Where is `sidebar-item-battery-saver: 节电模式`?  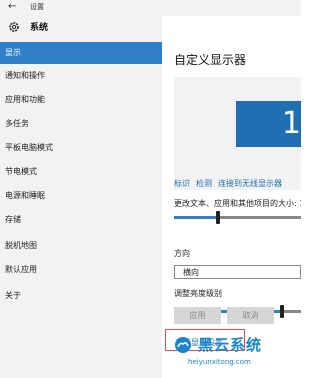
sidebar-item-battery-saver: 节电模式 is located at coordinates (81, 172).